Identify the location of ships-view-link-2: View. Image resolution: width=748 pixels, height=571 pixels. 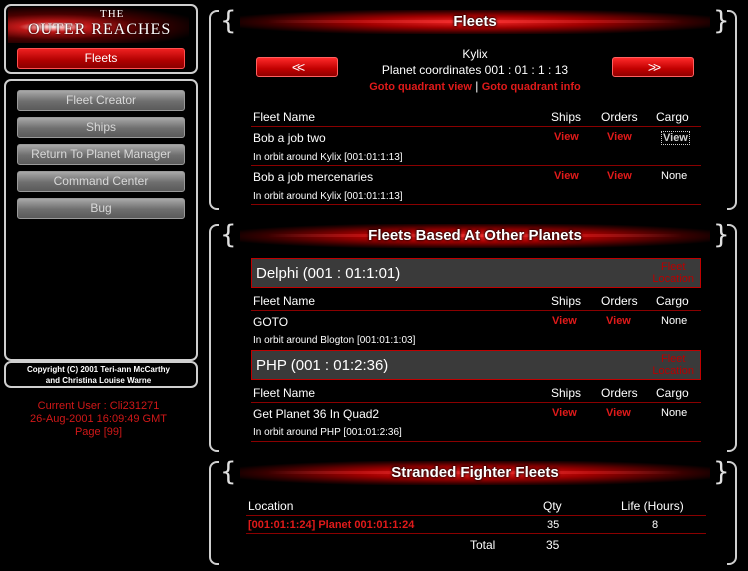
(566, 176).